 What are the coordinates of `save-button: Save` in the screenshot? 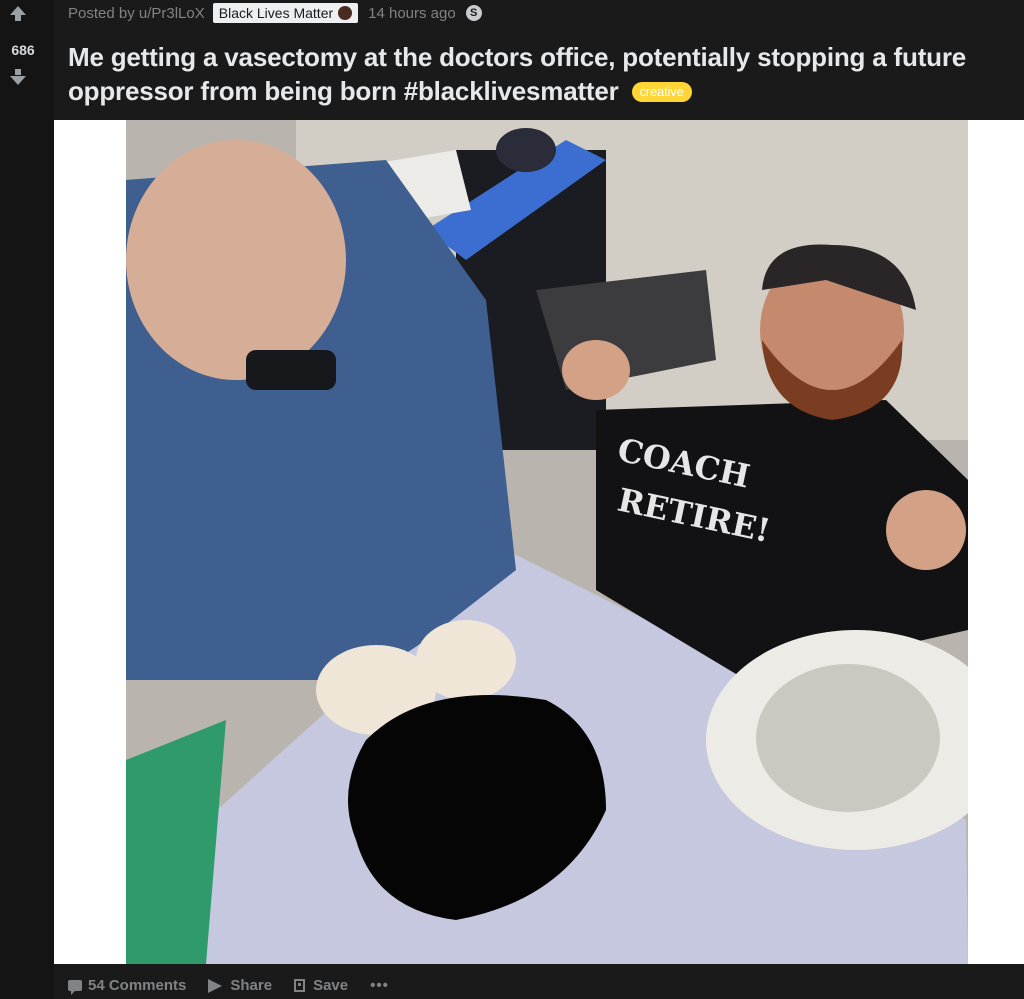 It's located at (321, 985).